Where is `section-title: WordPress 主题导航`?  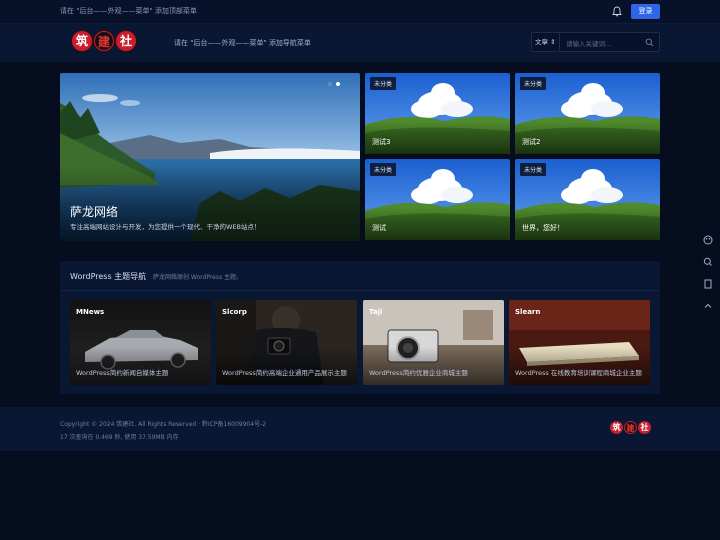
section-title: WordPress 主题导航 is located at coordinates (108, 276).